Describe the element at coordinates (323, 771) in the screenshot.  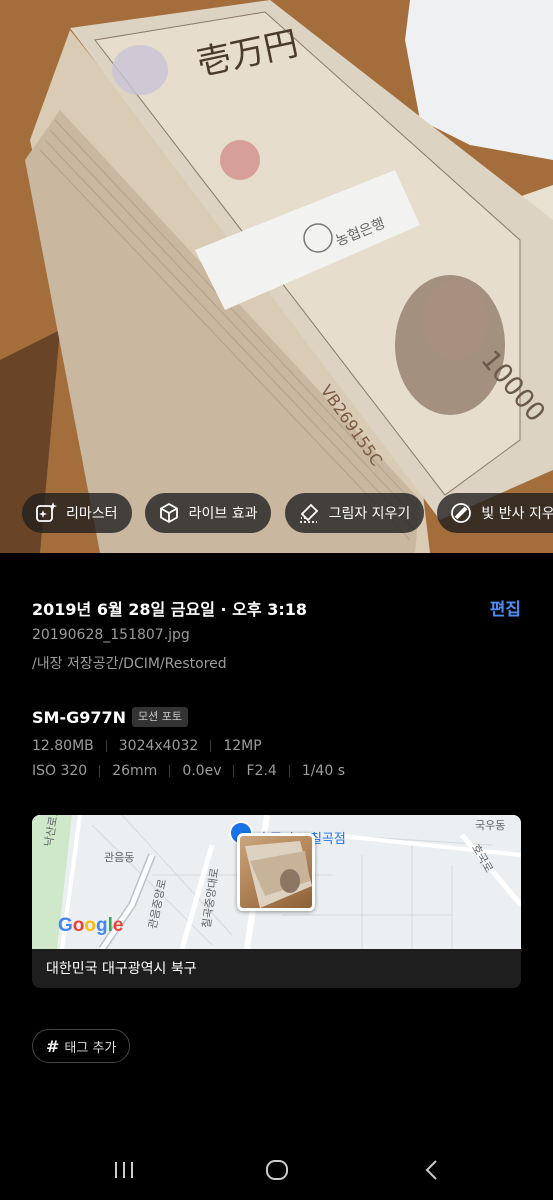
I see `shutter-speed: 1/40 s` at that location.